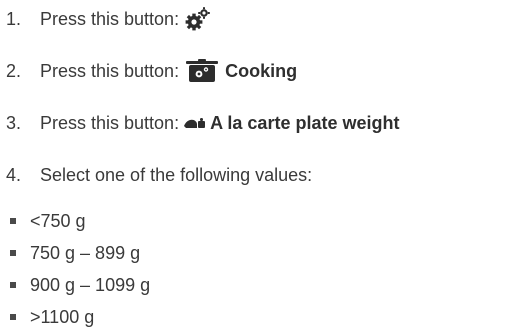  I want to click on step-number: 1., so click(14, 18).